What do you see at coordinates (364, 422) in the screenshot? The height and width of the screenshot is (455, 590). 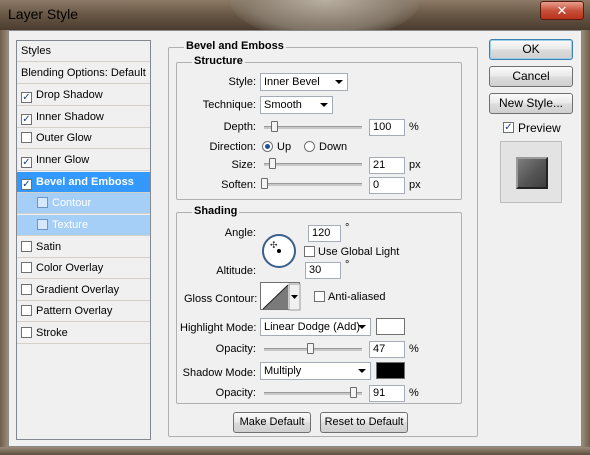 I see `reset-to-default-button: Reset to Default` at bounding box center [364, 422].